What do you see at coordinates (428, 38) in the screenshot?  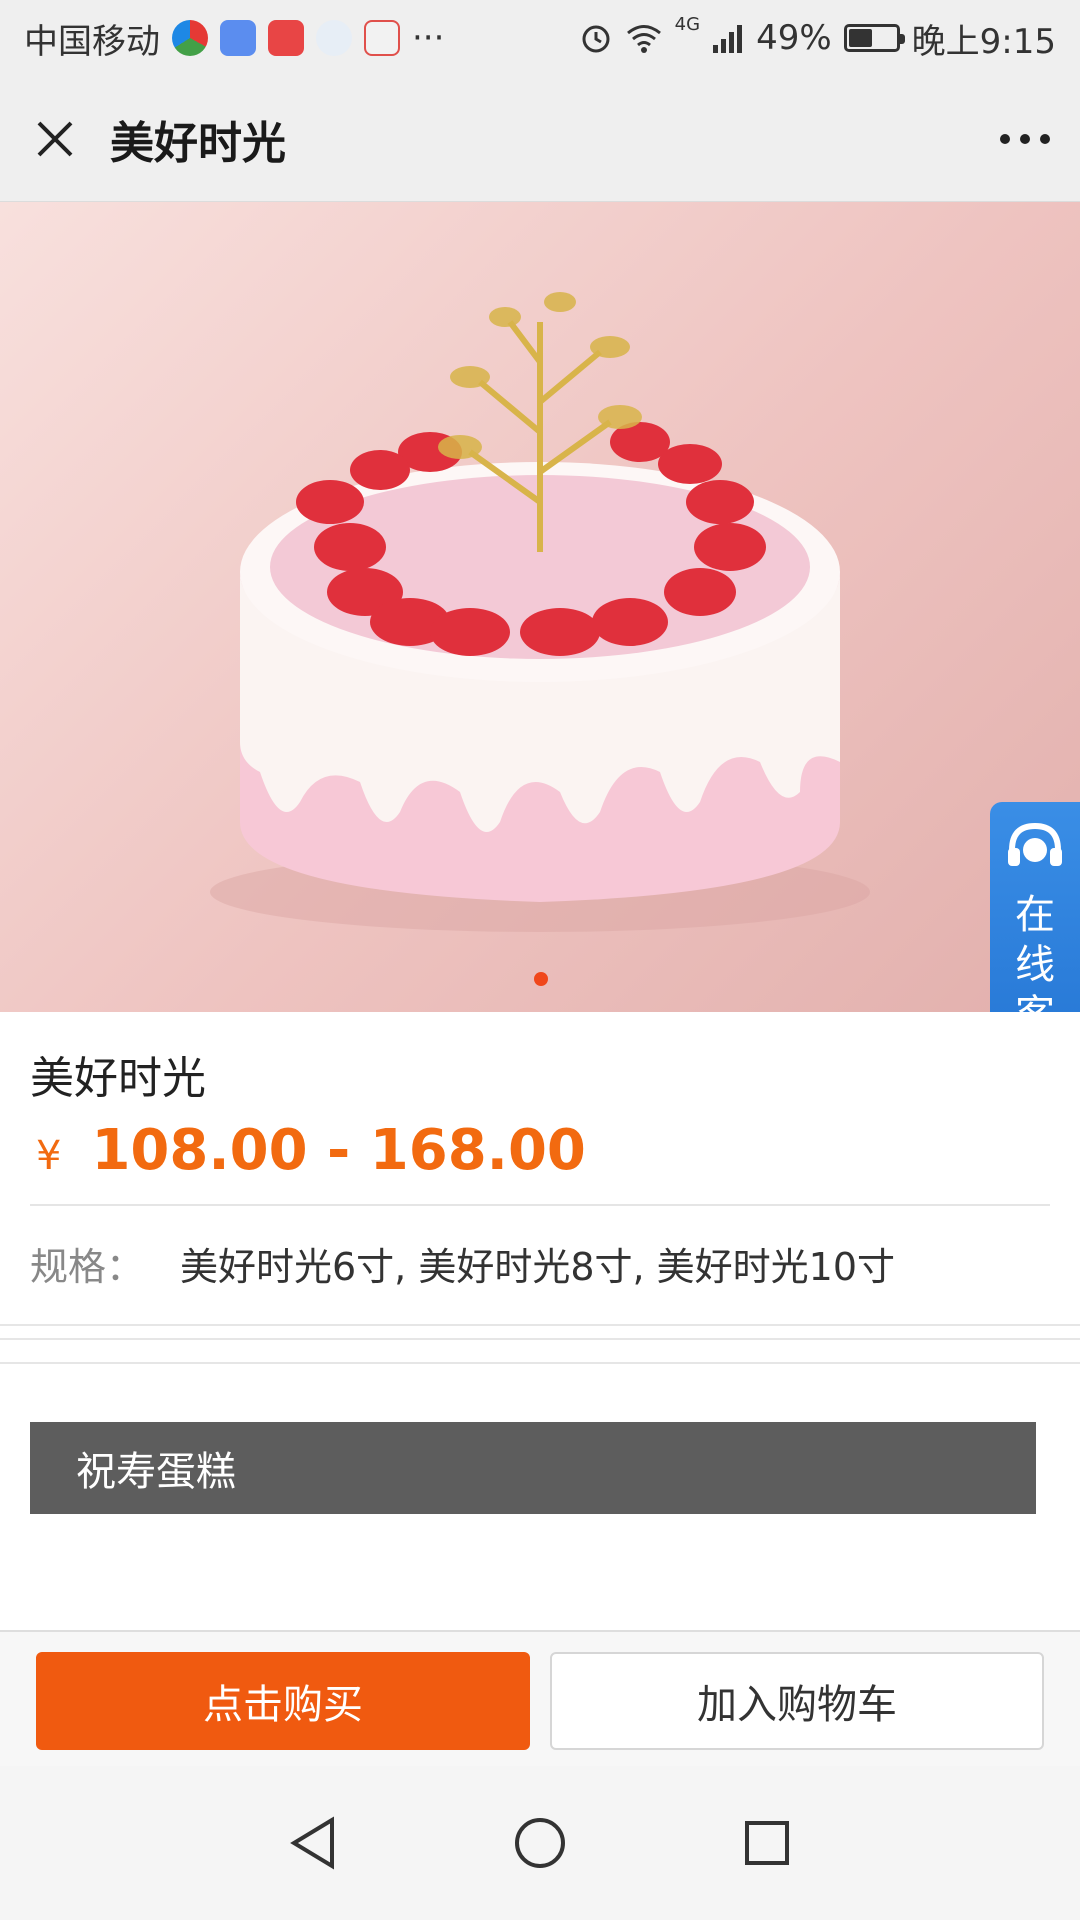 I see `more-notifications-icon: ···` at bounding box center [428, 38].